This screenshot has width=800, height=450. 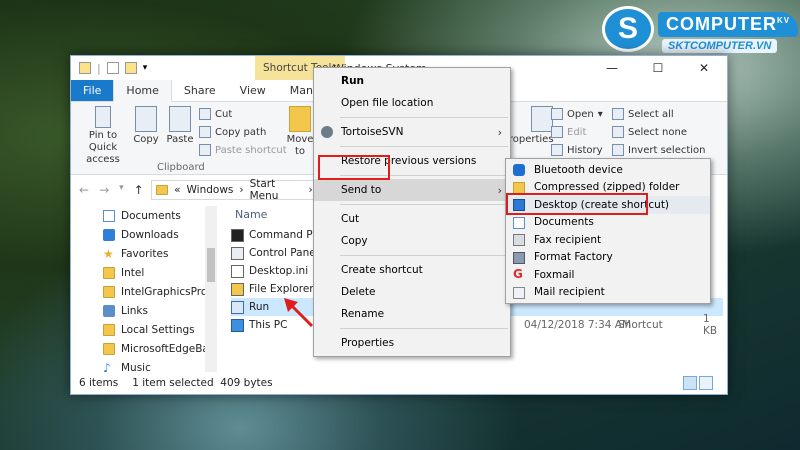 I want to click on menu-item-copy: Copy, so click(x=412, y=241).